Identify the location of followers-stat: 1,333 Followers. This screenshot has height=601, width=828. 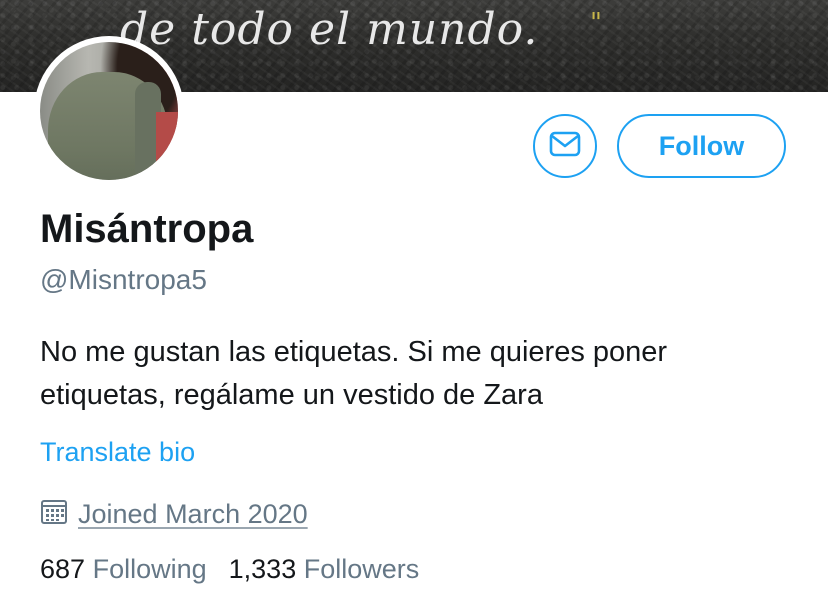
(324, 569).